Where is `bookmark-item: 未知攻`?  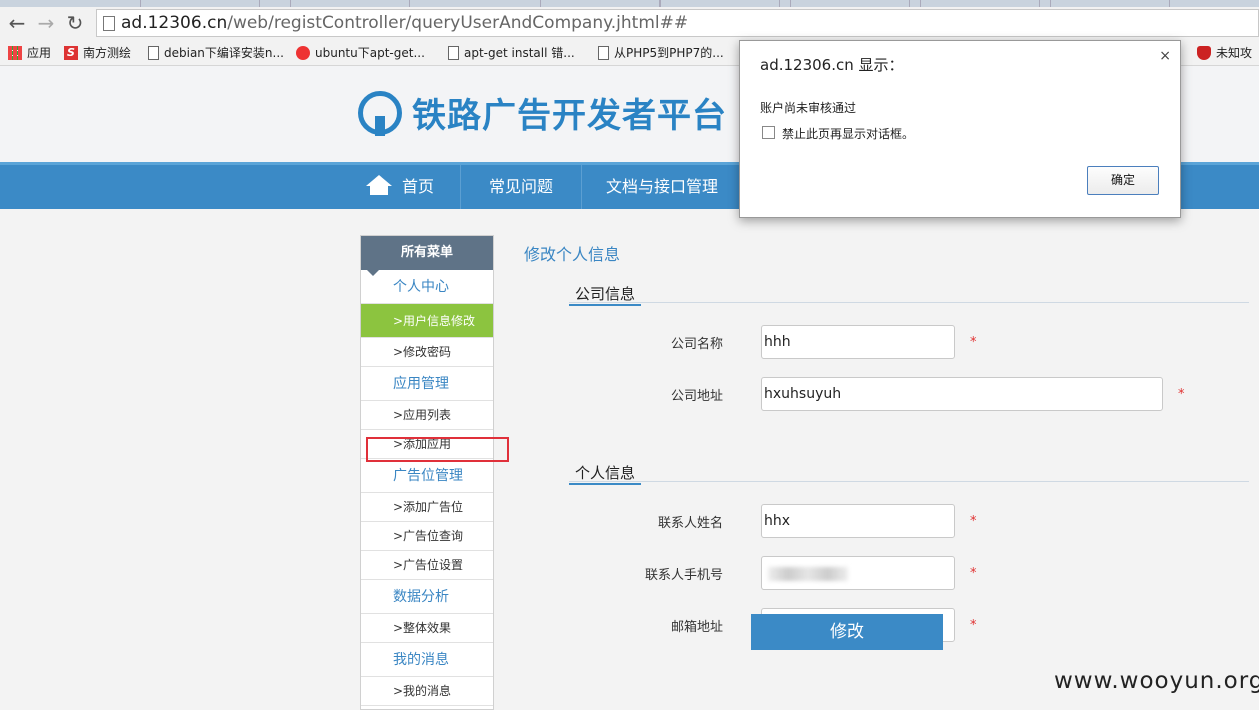
bookmark-item: 未知攻 is located at coordinates (1224, 52).